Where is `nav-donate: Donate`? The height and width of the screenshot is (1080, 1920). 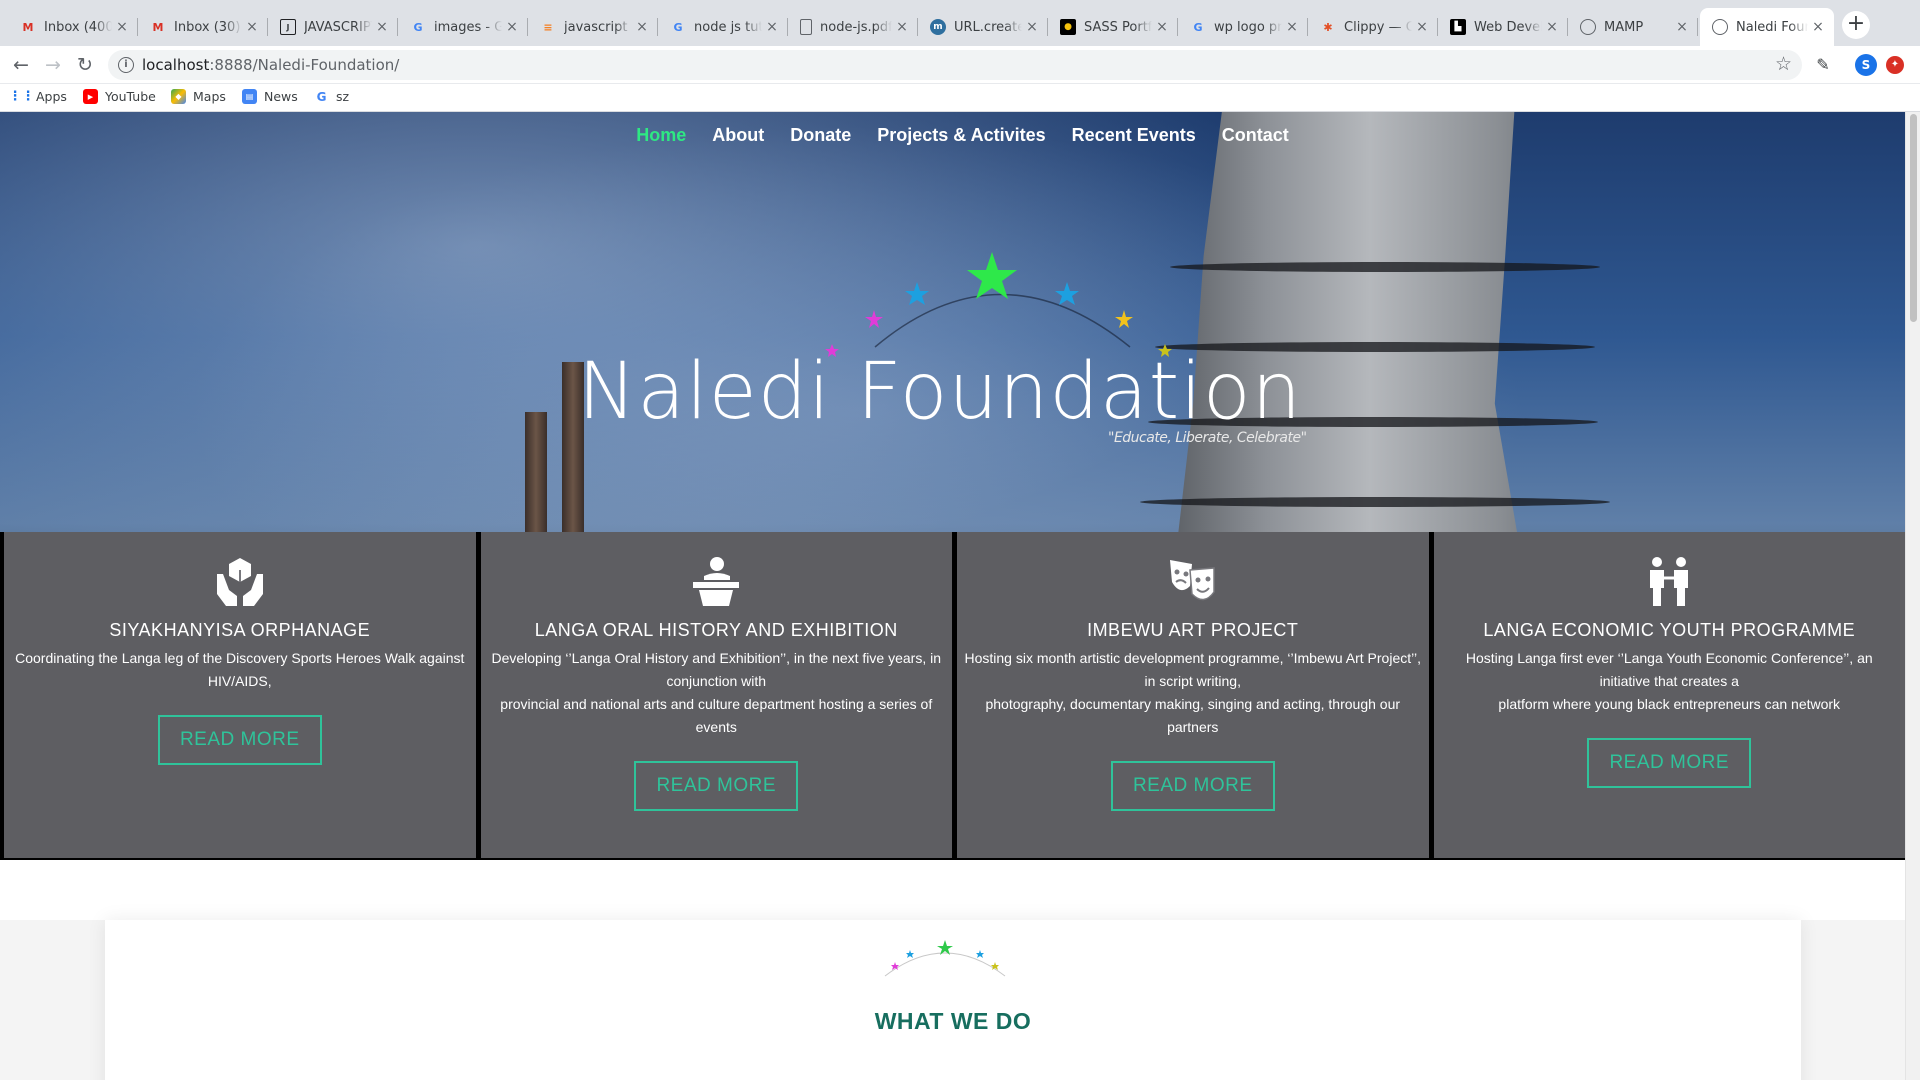
nav-donate: Donate is located at coordinates (820, 135).